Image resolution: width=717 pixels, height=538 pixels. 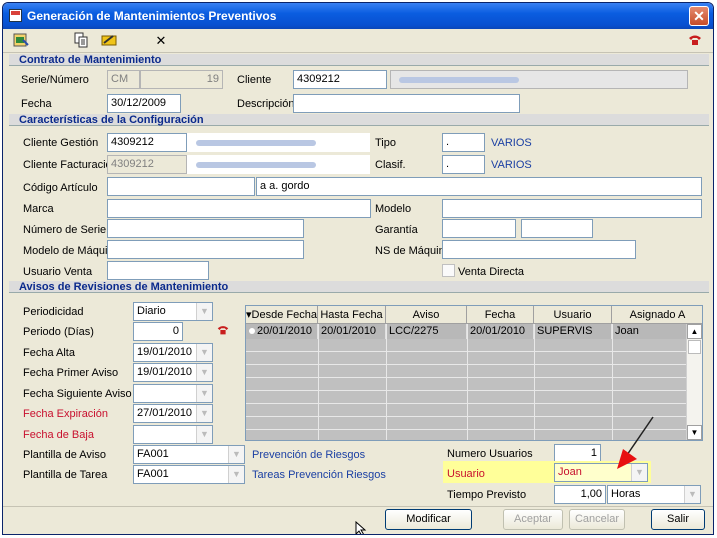 What do you see at coordinates (413, 251) in the screenshot?
I see `ns-maquina-label: NS de Máquina` at bounding box center [413, 251].